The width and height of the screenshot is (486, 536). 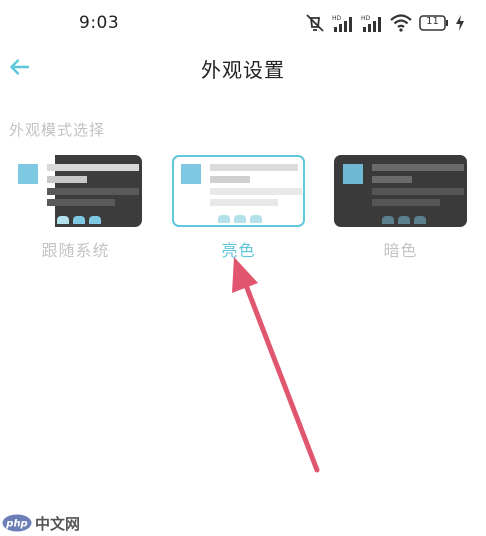 I want to click on svg-text: php, so click(x=16, y=524).